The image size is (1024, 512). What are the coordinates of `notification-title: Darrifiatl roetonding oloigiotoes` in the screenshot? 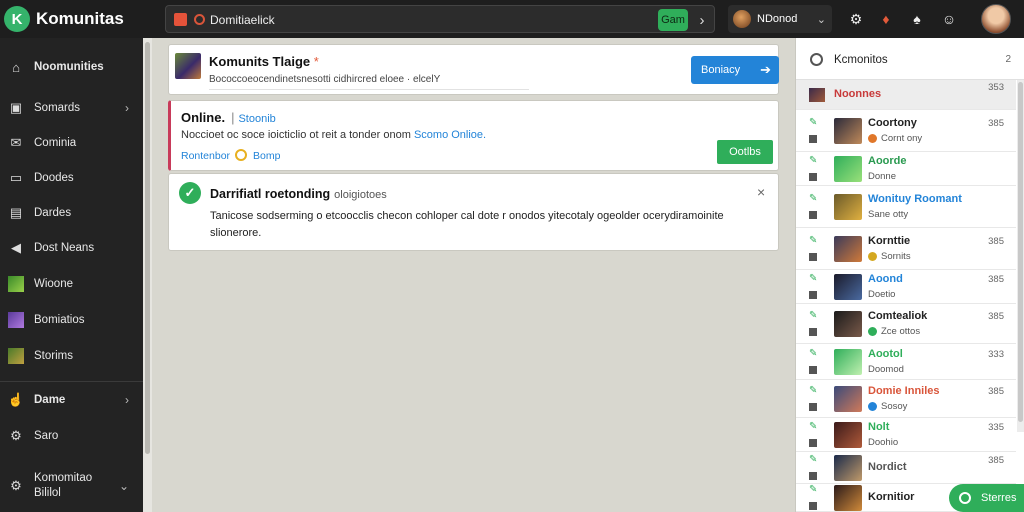 It's located at (298, 194).